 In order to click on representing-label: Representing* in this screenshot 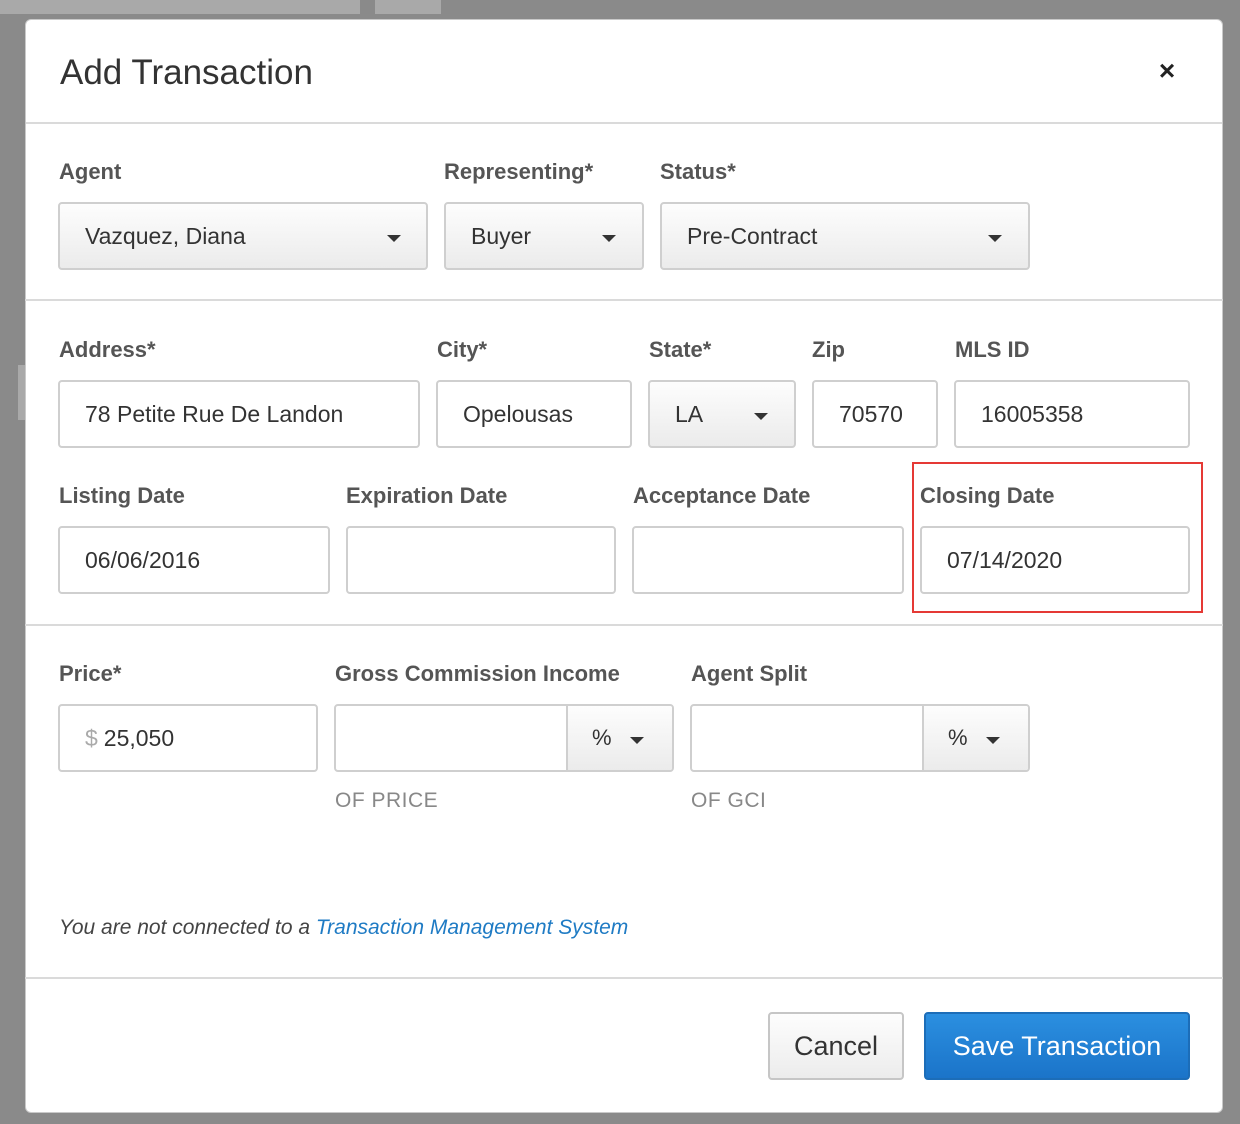, I will do `click(519, 171)`.